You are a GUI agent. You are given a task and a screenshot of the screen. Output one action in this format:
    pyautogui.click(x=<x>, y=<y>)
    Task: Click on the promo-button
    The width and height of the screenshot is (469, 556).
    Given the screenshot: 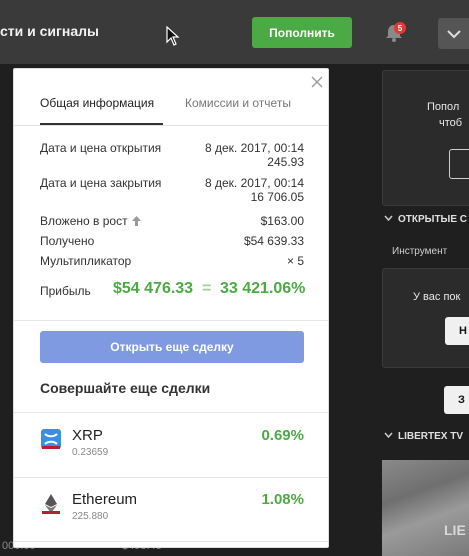 What is the action you would take?
    pyautogui.click(x=459, y=164)
    